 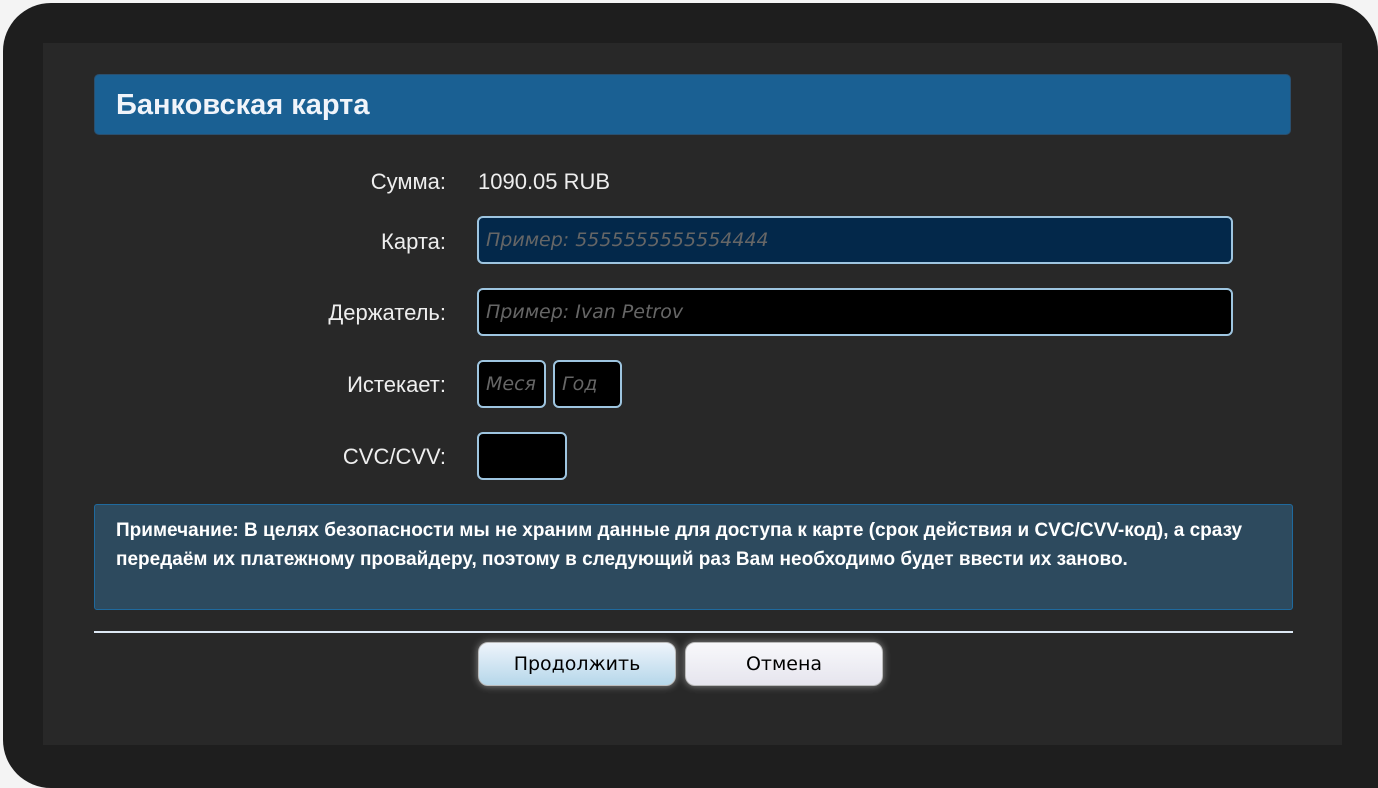 What do you see at coordinates (784, 664) in the screenshot?
I see `cancel-button: Отмена` at bounding box center [784, 664].